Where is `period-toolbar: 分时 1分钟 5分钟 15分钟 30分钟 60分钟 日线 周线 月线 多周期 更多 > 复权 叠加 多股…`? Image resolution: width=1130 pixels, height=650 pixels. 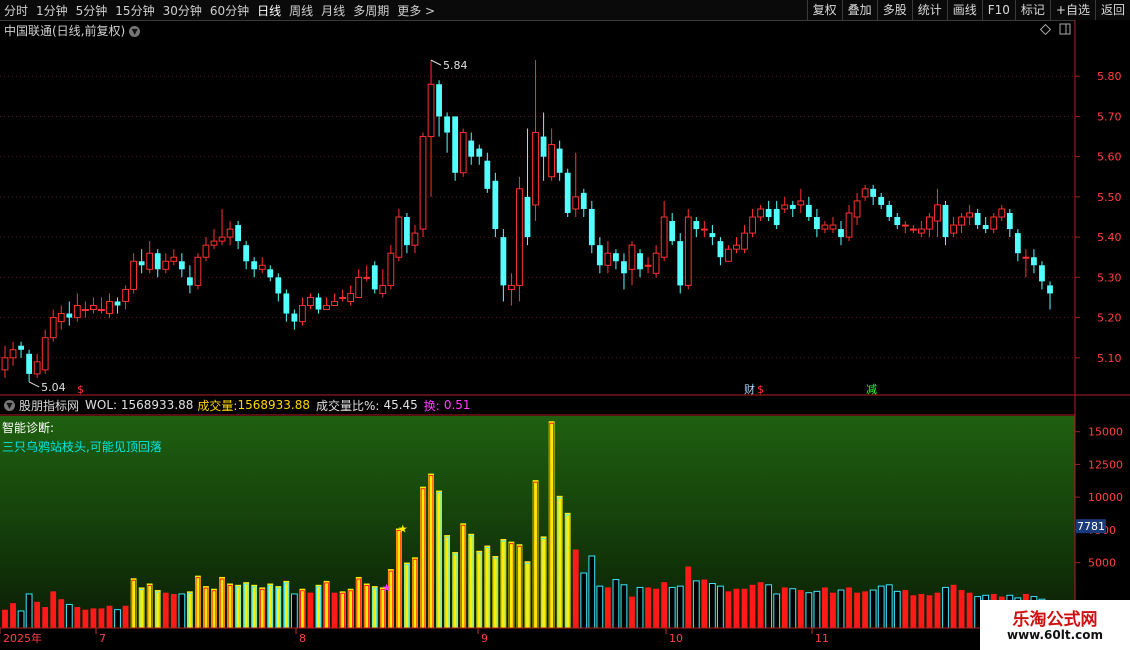 period-toolbar: 分时 1分钟 5分钟 15分钟 30分钟 60分钟 日线 周线 月线 多周期 更多 > 复权 叠加 多股… is located at coordinates (565, 10).